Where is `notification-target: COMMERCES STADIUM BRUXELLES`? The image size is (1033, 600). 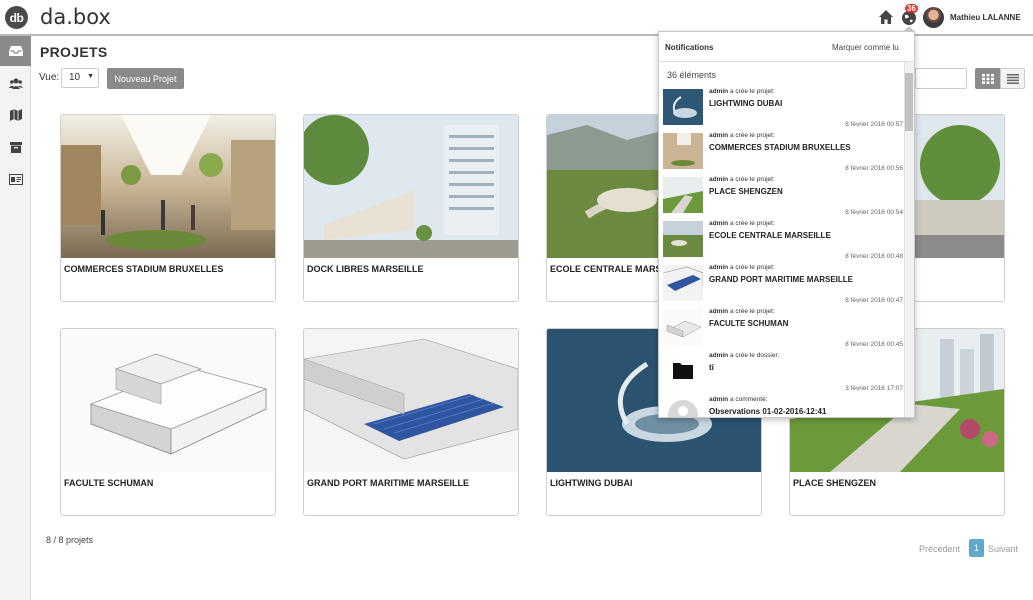 notification-target: COMMERCES STADIUM BRUXELLES is located at coordinates (780, 147).